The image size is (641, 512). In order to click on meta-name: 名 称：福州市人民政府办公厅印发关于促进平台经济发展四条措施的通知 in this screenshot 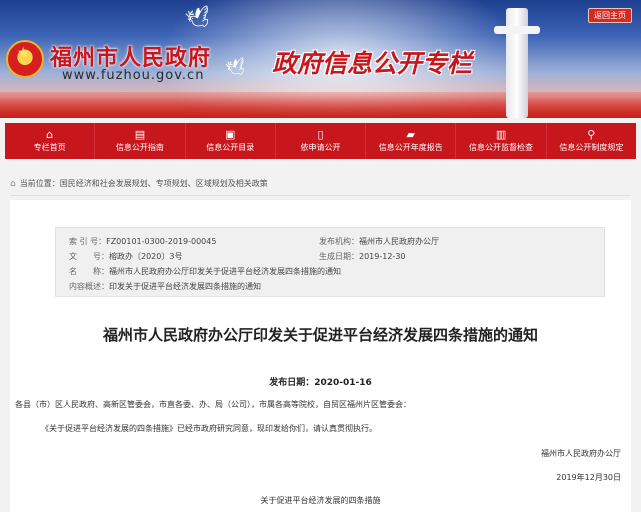, I will do `click(205, 272)`.